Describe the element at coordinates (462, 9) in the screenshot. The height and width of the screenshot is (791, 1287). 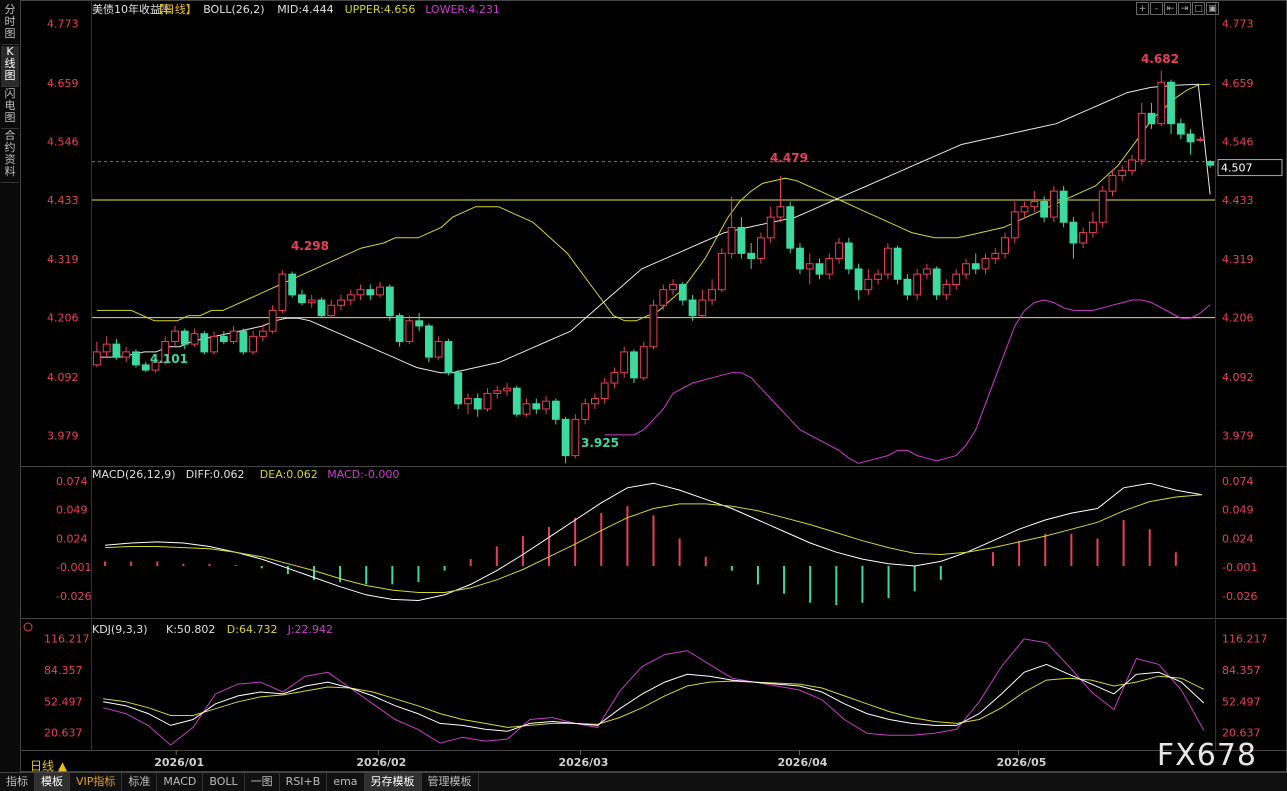
I see `header-lower: LOWER:4.231` at that location.